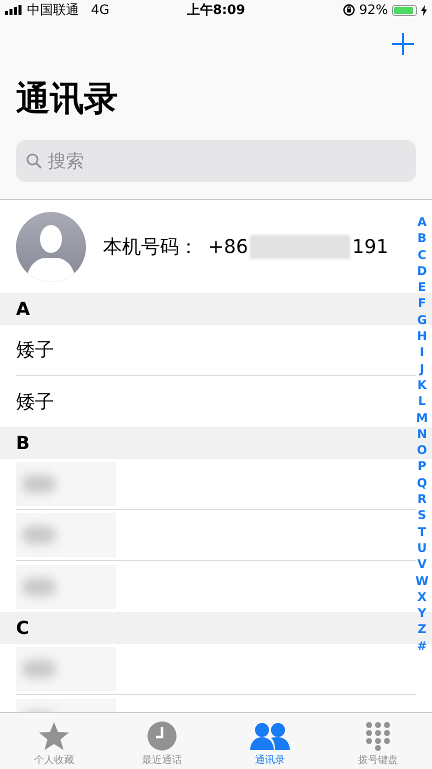 This screenshot has width=432, height=769. I want to click on index-letter: C, so click(422, 254).